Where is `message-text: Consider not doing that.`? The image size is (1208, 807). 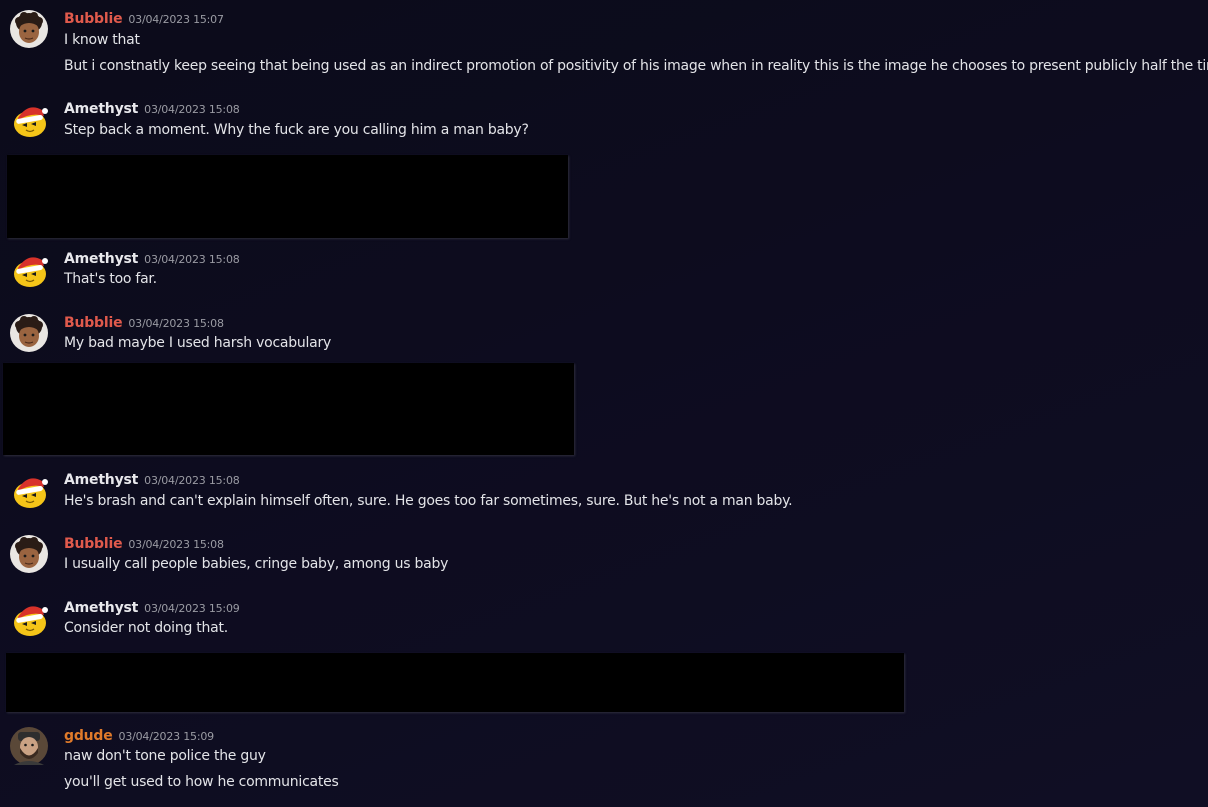
message-text: Consider not doing that. is located at coordinates (146, 628).